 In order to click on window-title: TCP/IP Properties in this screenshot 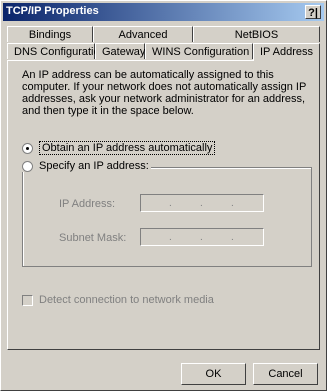, I will do `click(52, 11)`.